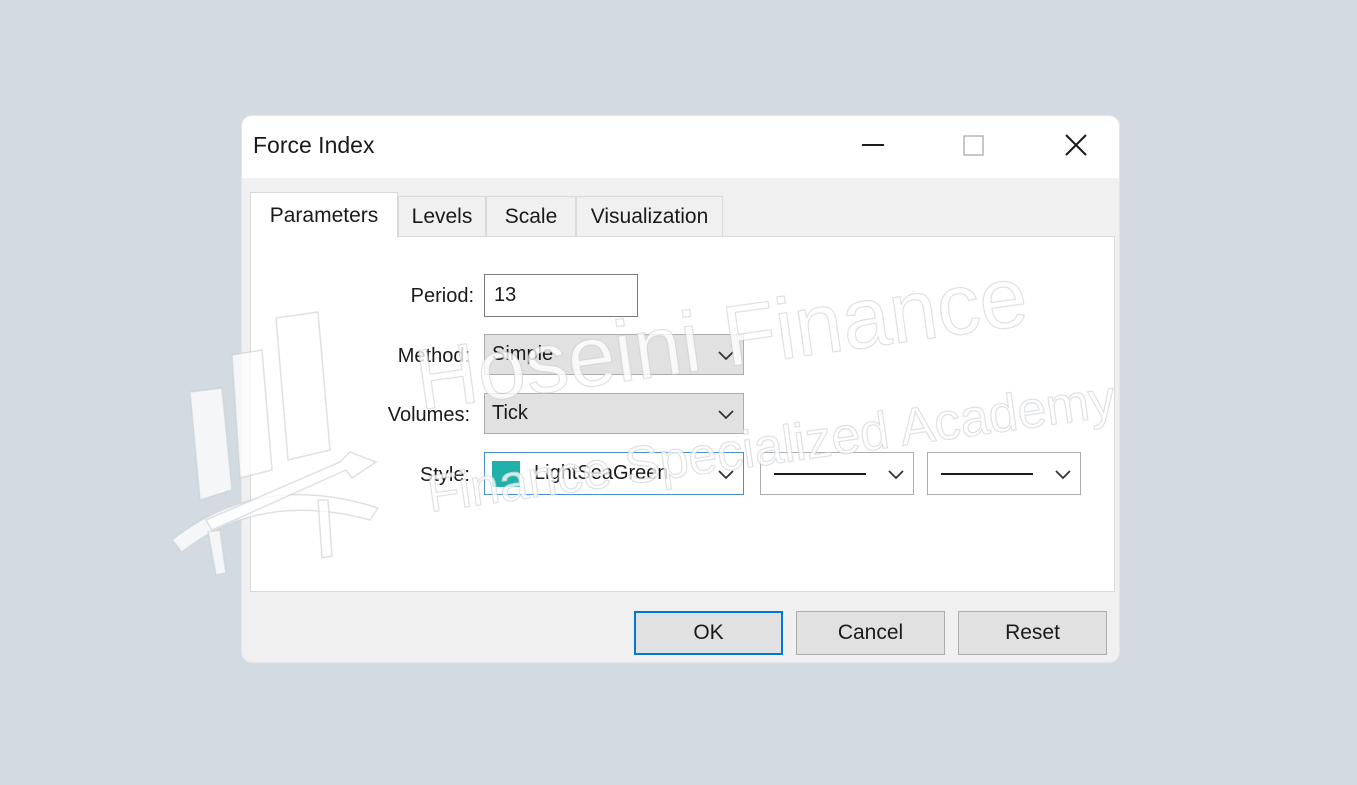 The image size is (1357, 785). I want to click on close-button, so click(1076, 147).